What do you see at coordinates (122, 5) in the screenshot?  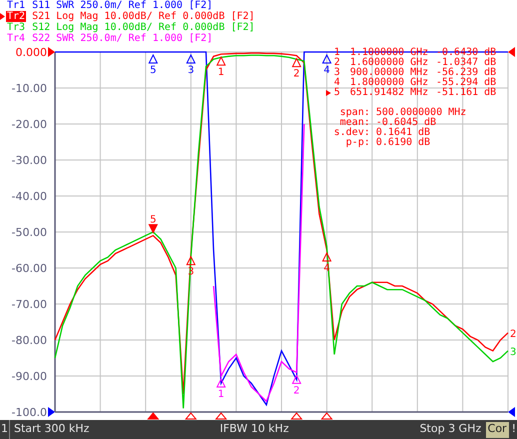 I see `trace-settings: S11 SWR 250.0m/ Ref 1.000 [F2]` at bounding box center [122, 5].